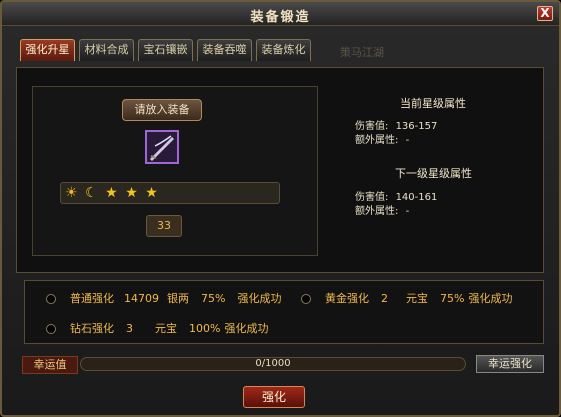  Describe the element at coordinates (274, 397) in the screenshot. I see `enhance-button: 强化` at that location.